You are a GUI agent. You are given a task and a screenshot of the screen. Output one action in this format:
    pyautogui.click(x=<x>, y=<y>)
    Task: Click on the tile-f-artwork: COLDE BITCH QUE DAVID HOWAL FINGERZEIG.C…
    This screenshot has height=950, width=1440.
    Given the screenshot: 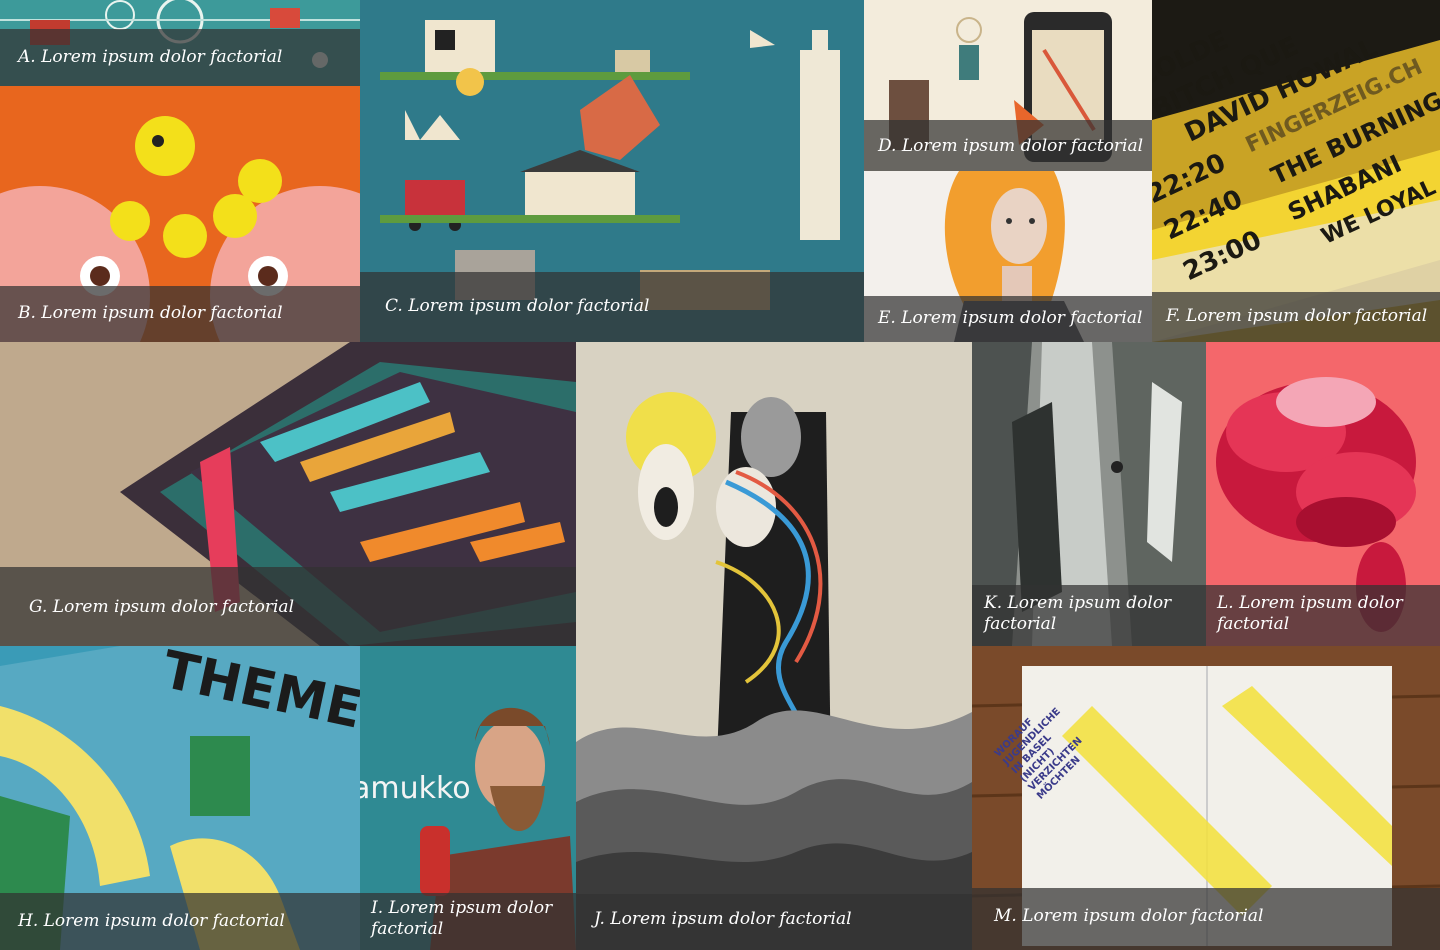 What is the action you would take?
    pyautogui.click(x=1296, y=171)
    